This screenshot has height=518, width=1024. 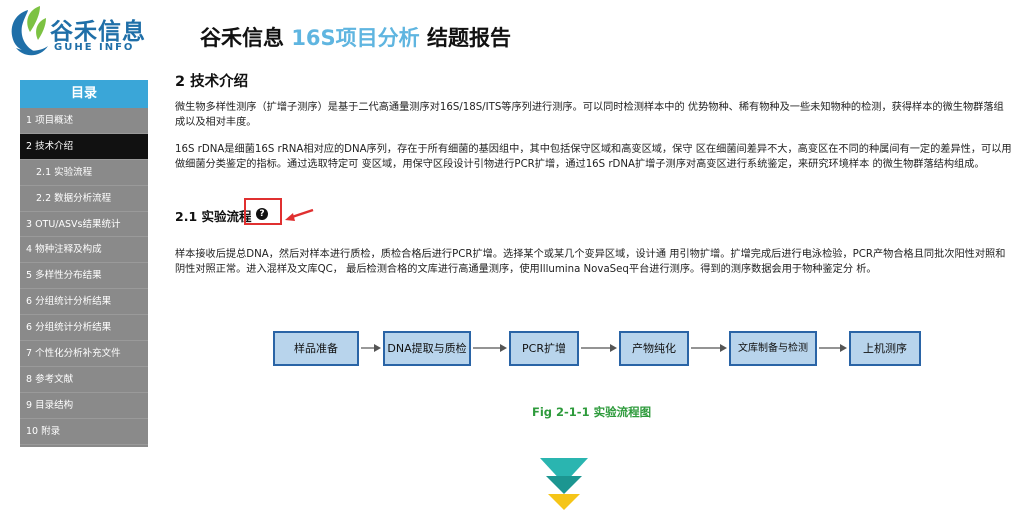 I want to click on toc-item: 10 附录, so click(x=84, y=432).